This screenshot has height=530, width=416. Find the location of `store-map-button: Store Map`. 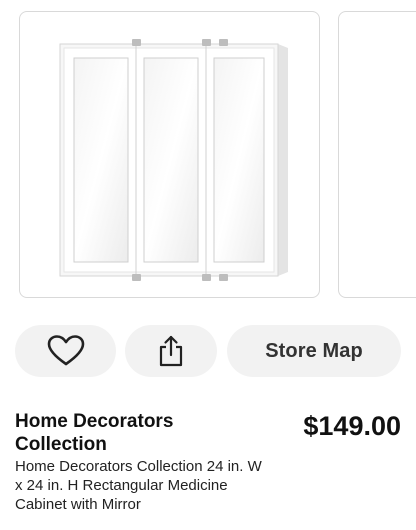

store-map-button: Store Map is located at coordinates (314, 351).